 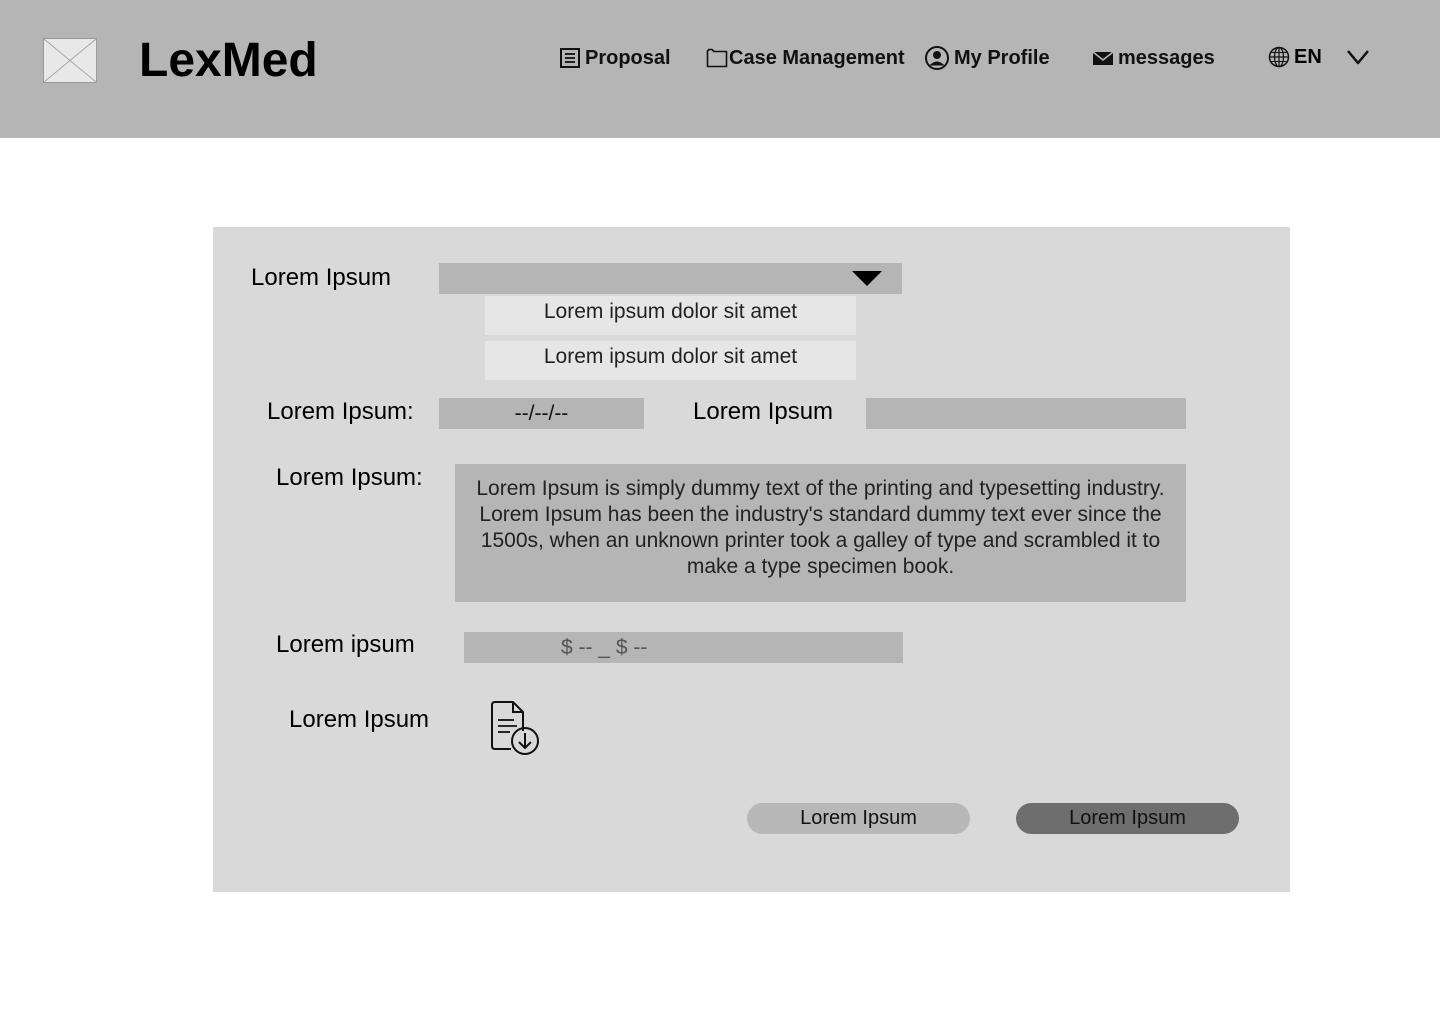 What do you see at coordinates (937, 58) in the screenshot?
I see `user-circle-icon` at bounding box center [937, 58].